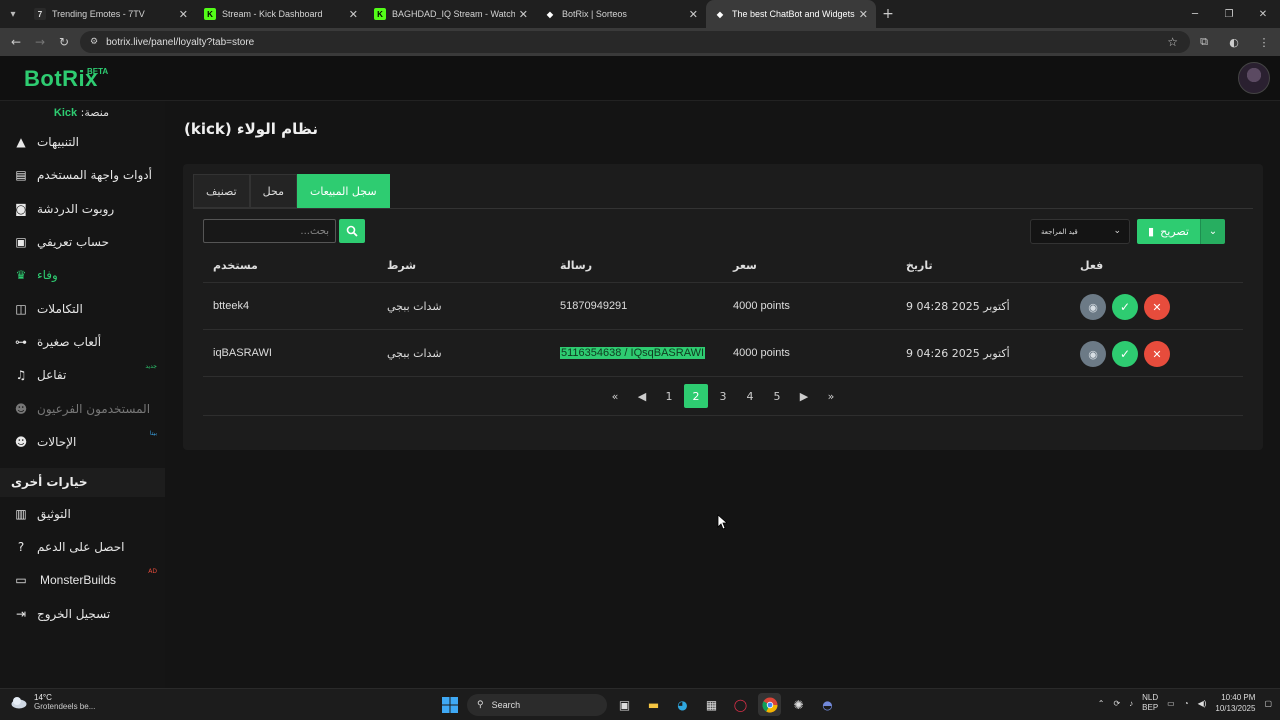  I want to click on export-label: تصريح, so click(1174, 231).